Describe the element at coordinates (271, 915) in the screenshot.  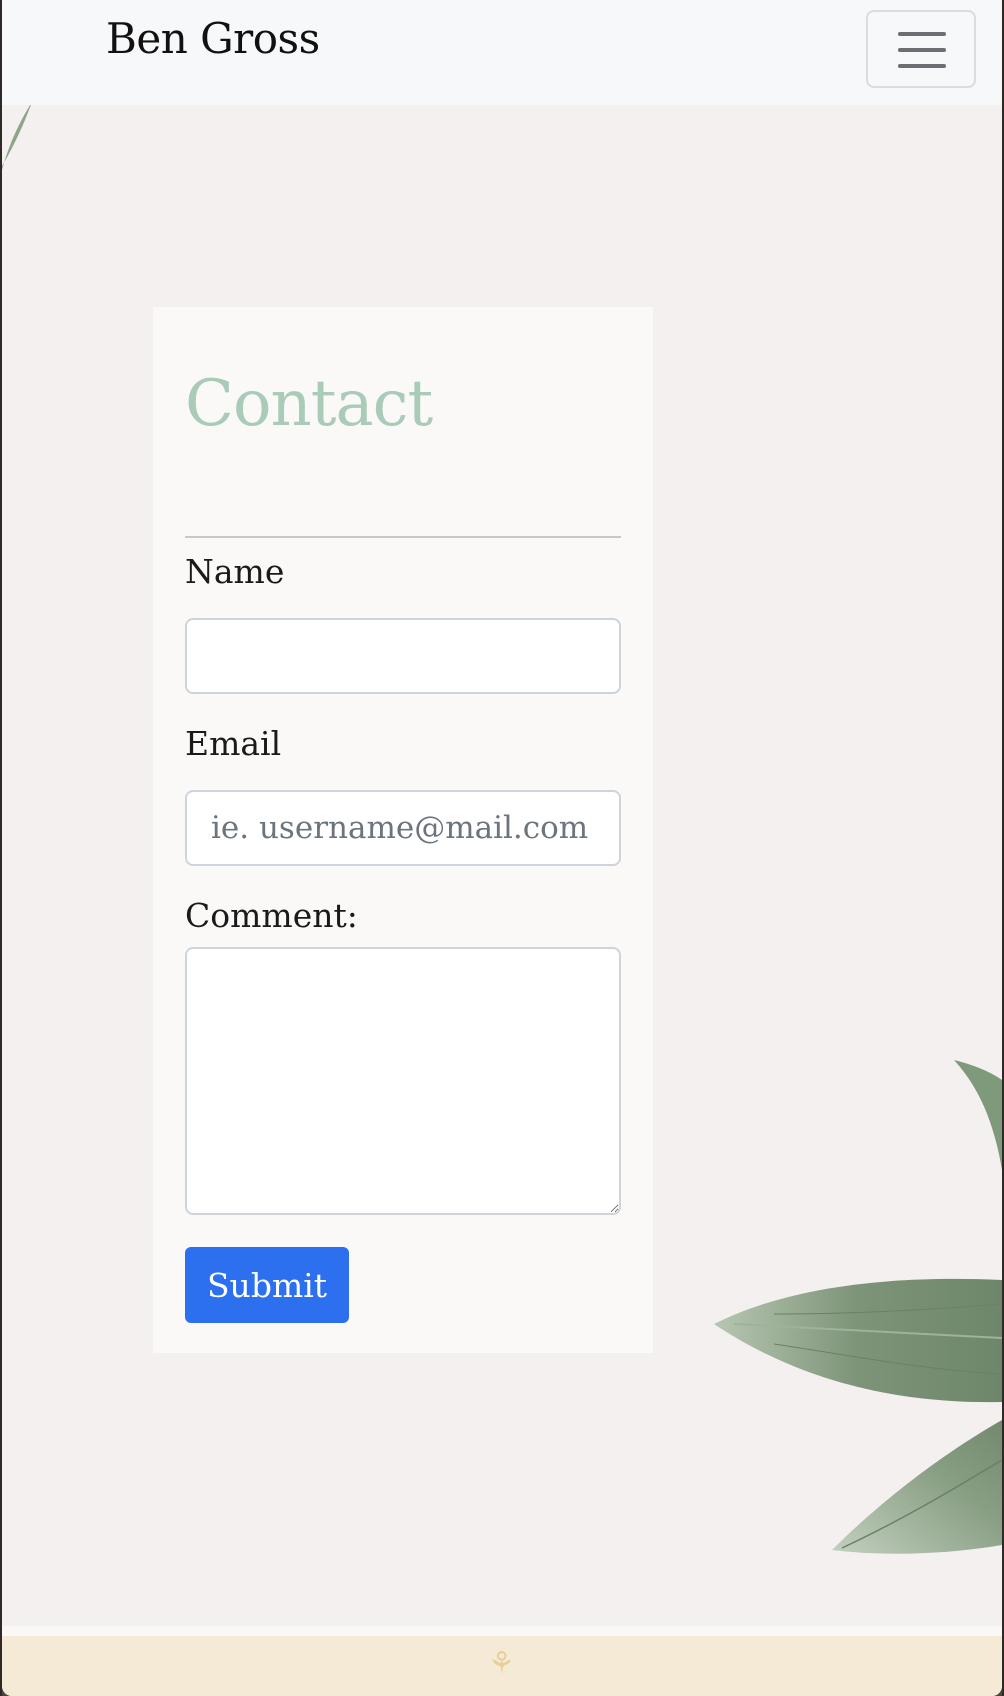
I see `comment-label: Comment:` at that location.